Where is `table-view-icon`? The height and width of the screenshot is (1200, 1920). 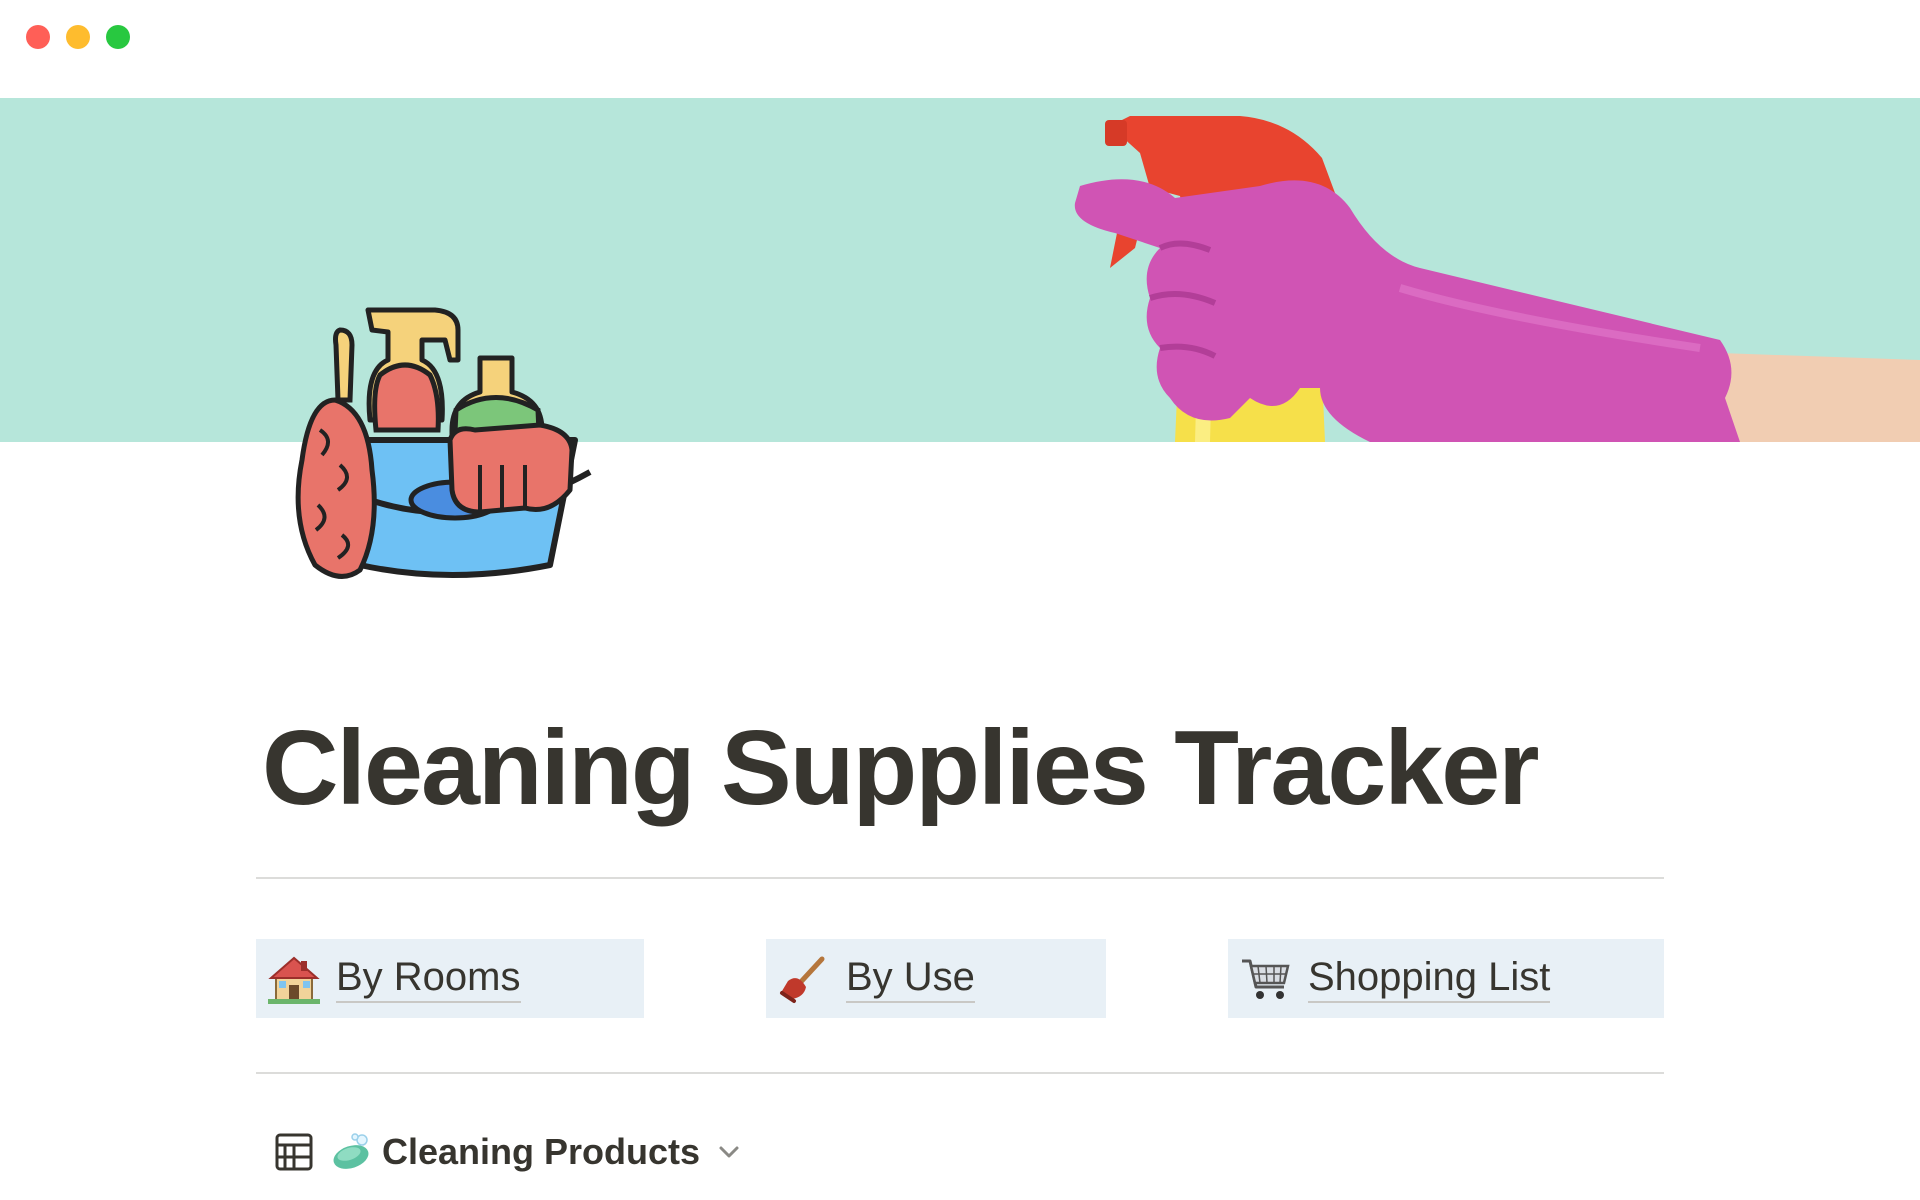
table-view-icon is located at coordinates (294, 1152).